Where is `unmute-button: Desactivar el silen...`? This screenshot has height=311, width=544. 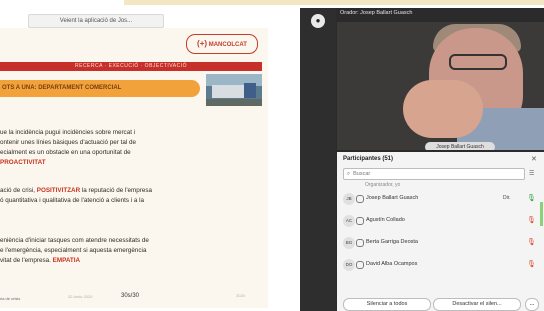 unmute-button: Desactivar el silen... is located at coordinates (477, 304).